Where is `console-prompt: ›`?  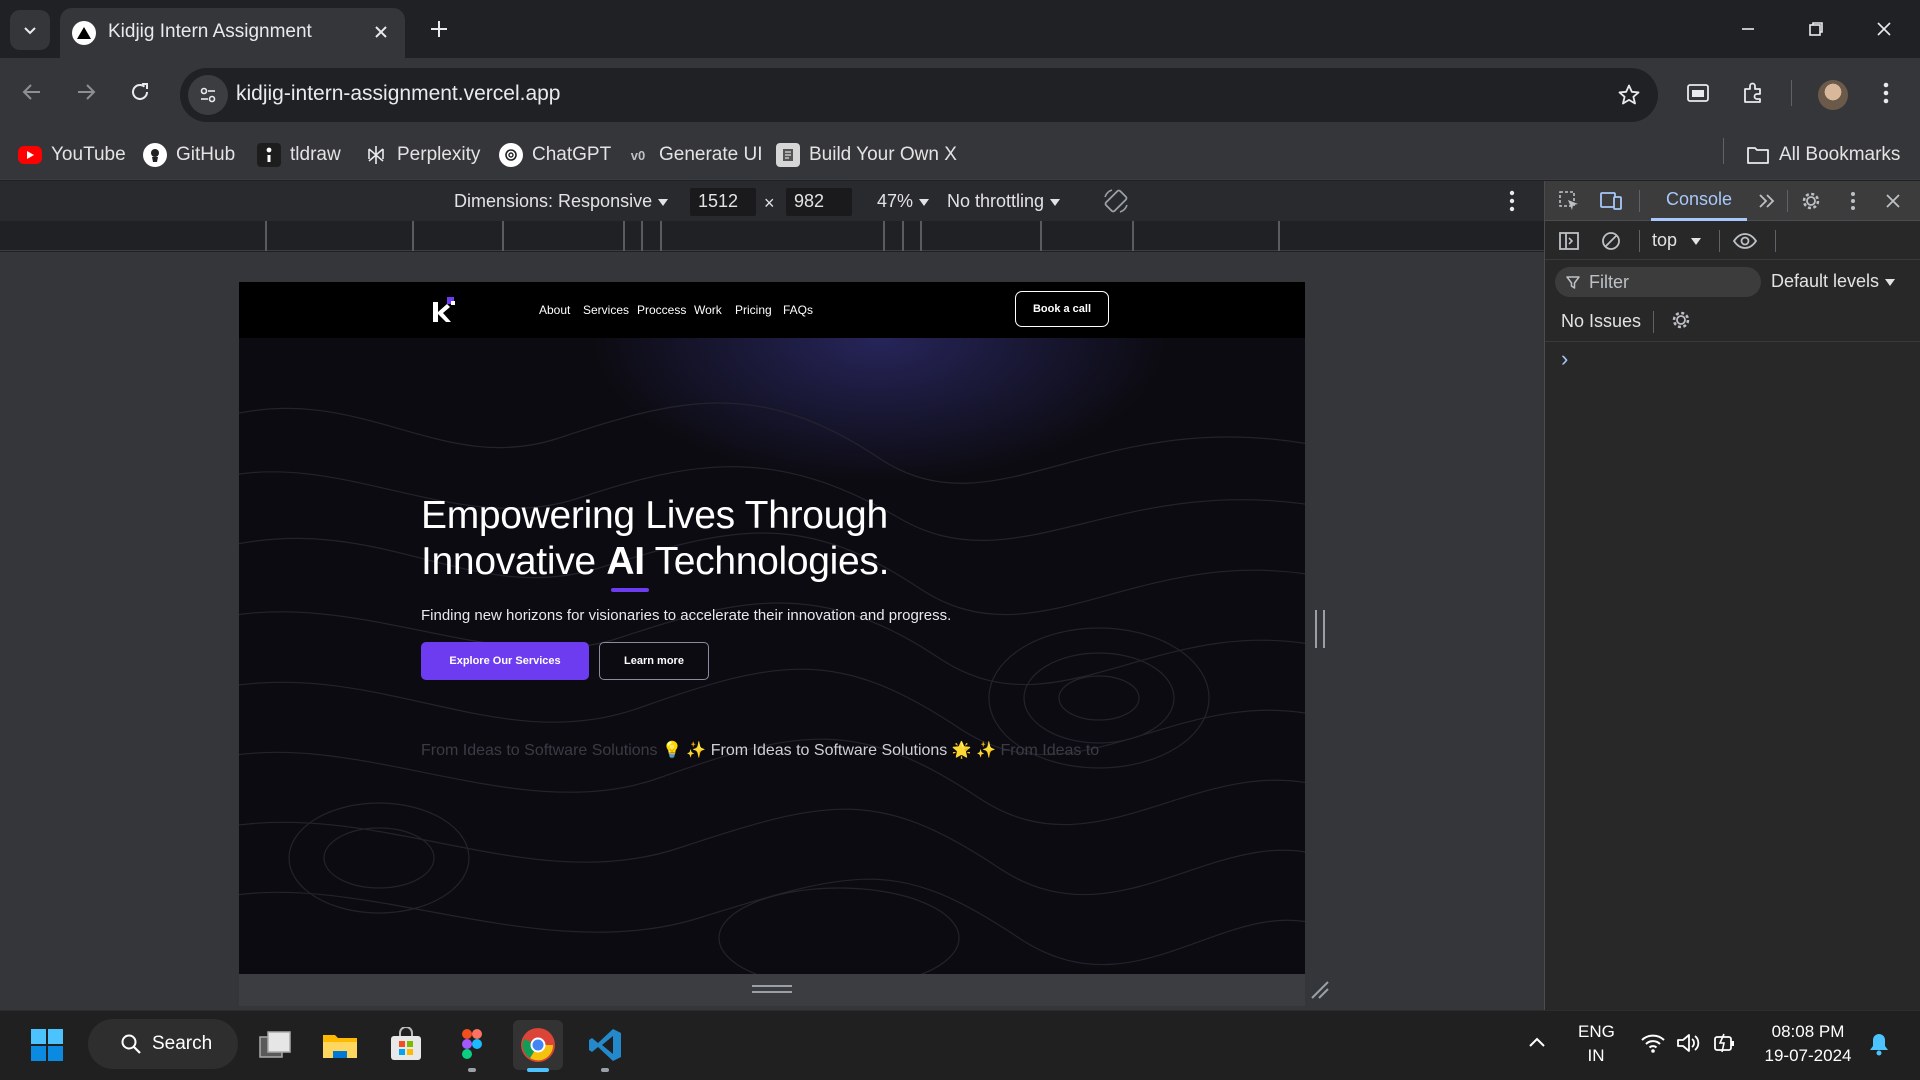
console-prompt: › is located at coordinates (1564, 359).